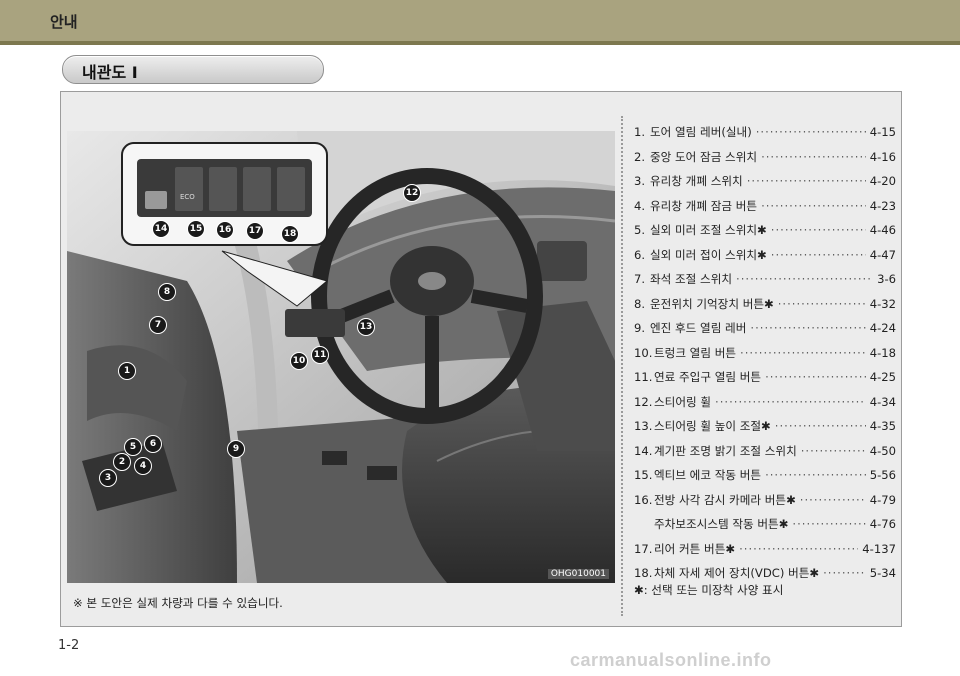 The image size is (960, 676). Describe the element at coordinates (196, 229) in the screenshot. I see `callout-15: 15` at that location.